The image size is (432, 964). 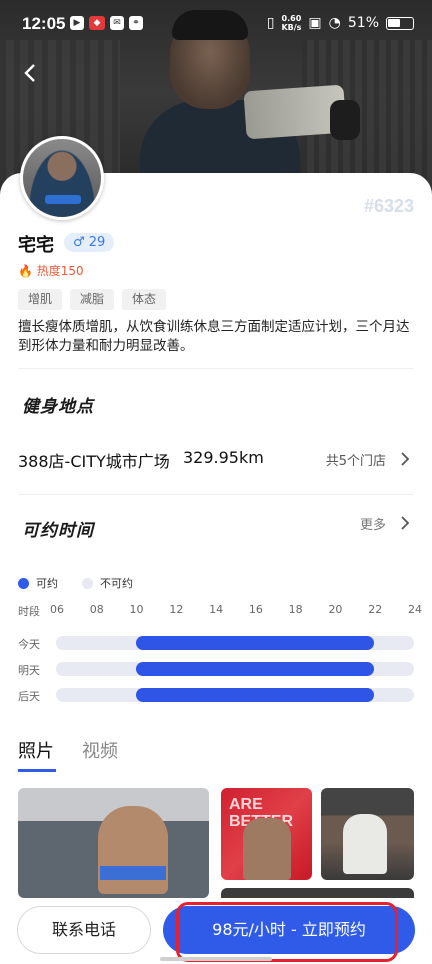 I want to click on book-button-highlight, so click(x=287, y=932).